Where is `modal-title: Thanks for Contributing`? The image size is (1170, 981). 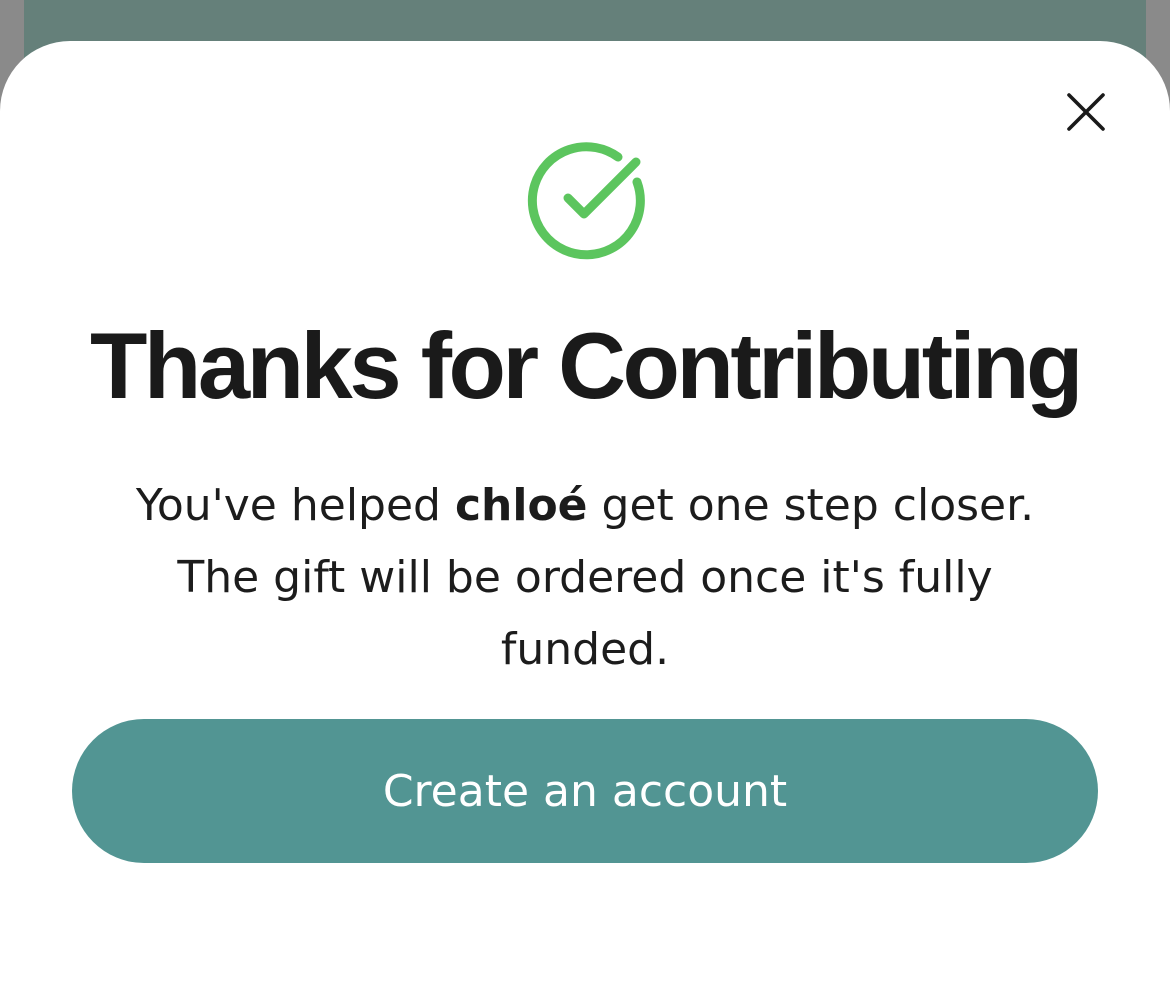 modal-title: Thanks for Contributing is located at coordinates (586, 365).